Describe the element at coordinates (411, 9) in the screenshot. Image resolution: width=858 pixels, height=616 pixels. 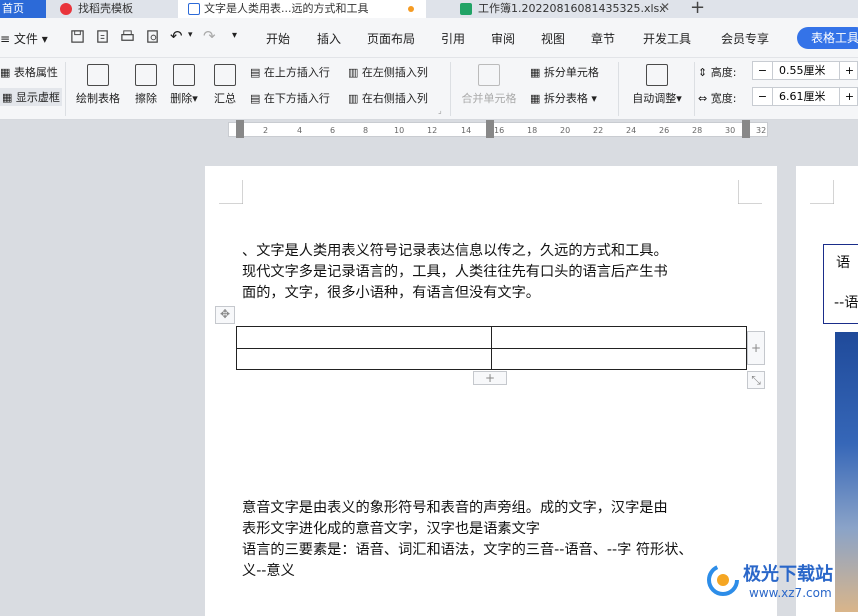
I see `unsaved-dot-icon` at that location.